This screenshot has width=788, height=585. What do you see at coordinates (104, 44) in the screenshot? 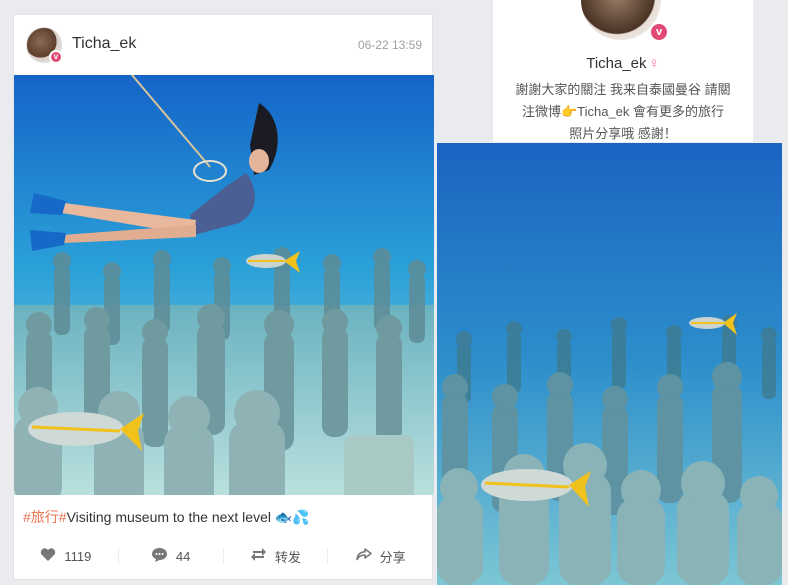
I see `username-link: Ticha_ek` at bounding box center [104, 44].